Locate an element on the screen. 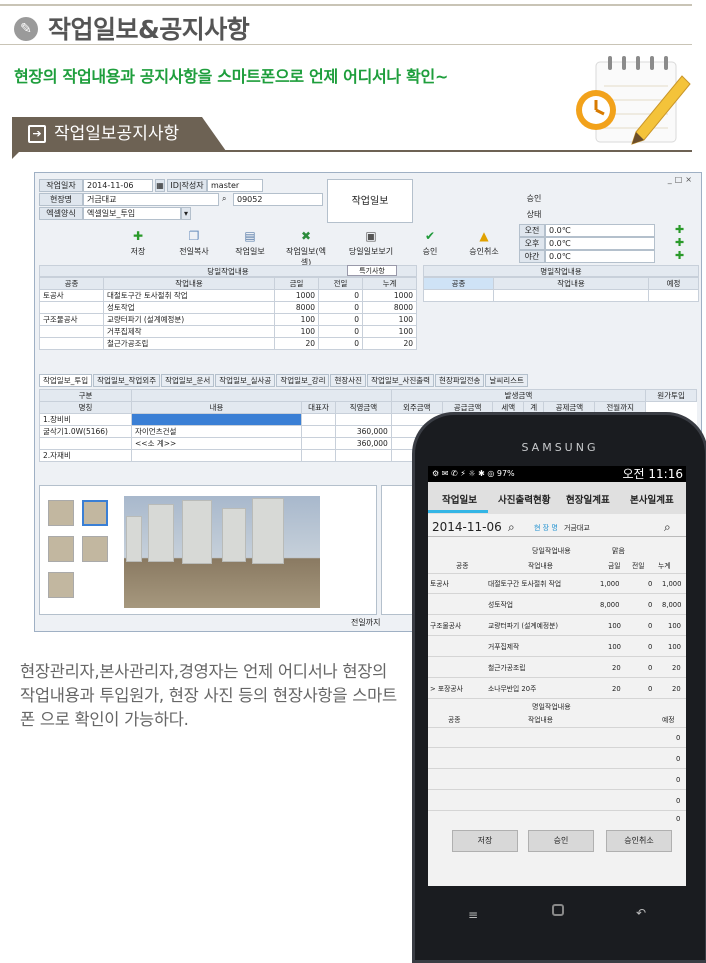  special-notes-button: 특기사항 is located at coordinates (372, 270).